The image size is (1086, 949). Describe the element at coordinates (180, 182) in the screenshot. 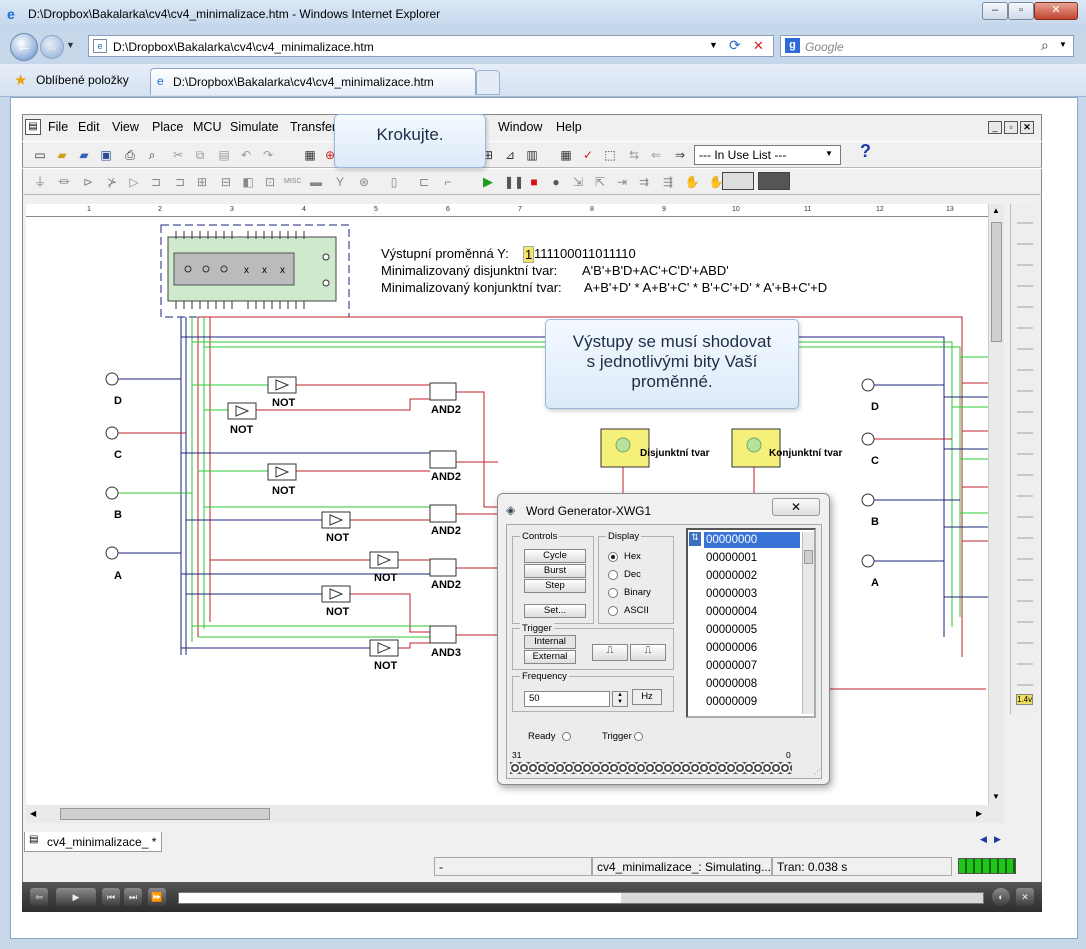

I see `cmos-icon: ⊐` at that location.